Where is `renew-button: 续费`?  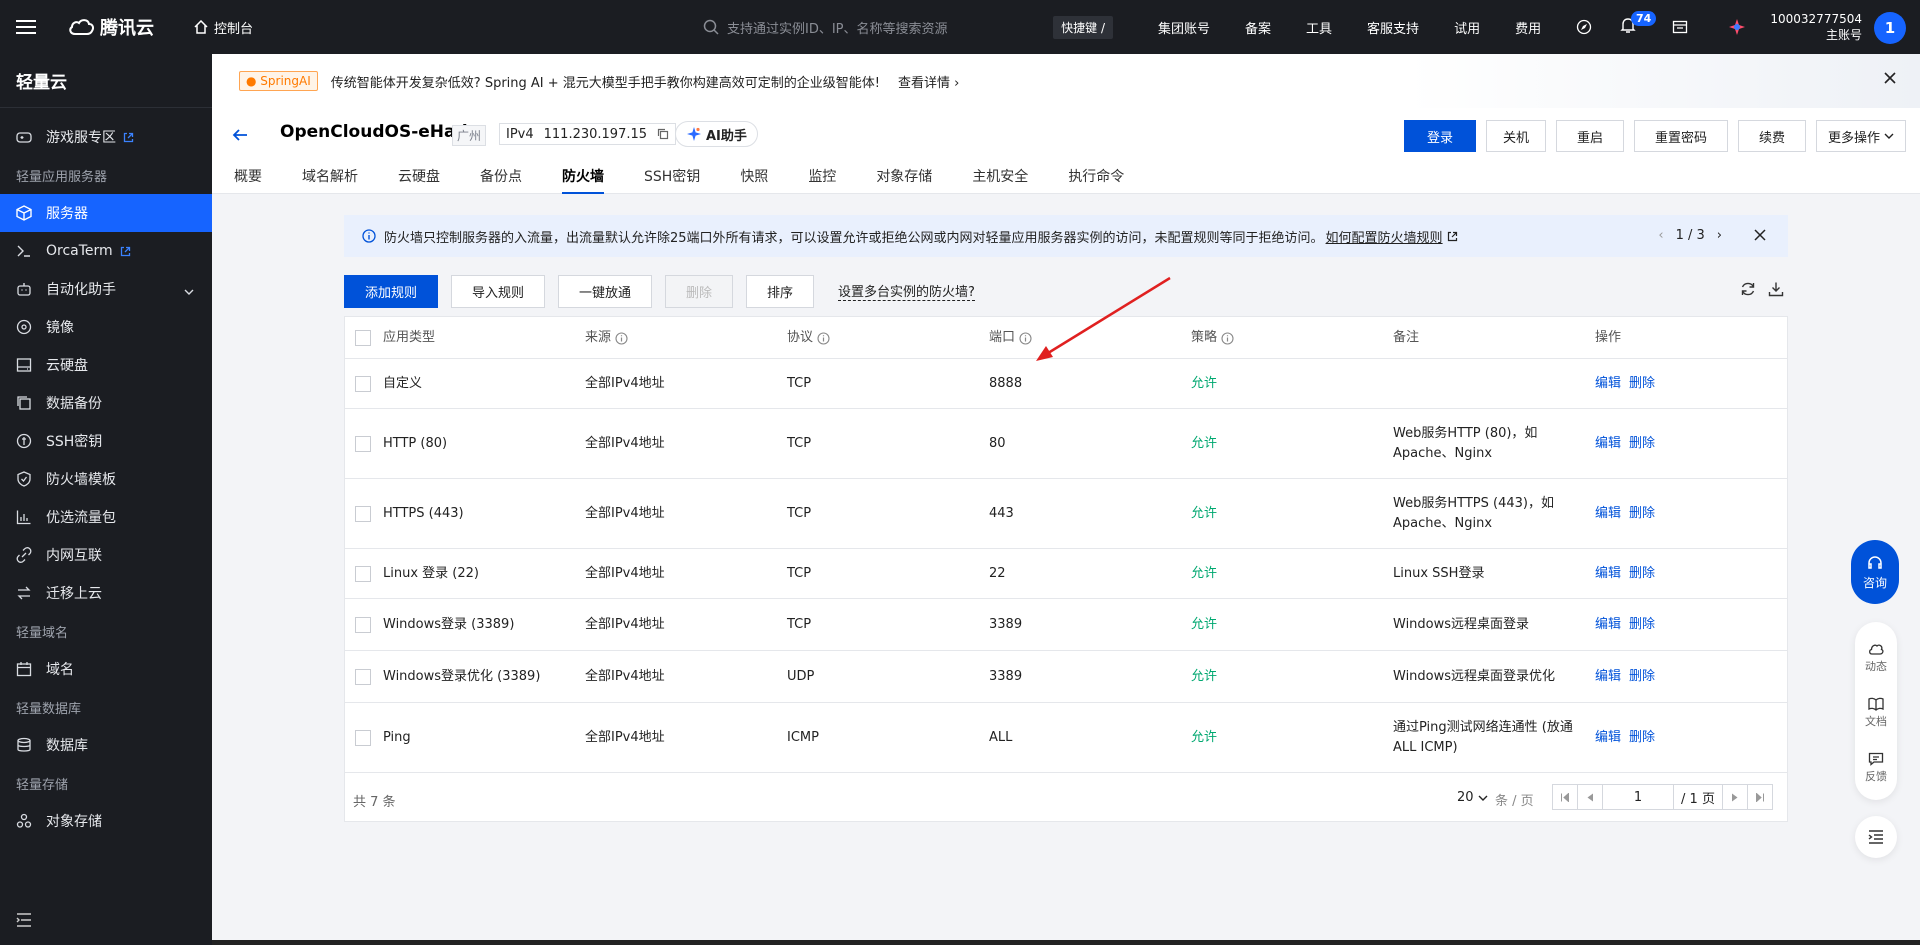 renew-button: 续费 is located at coordinates (1772, 136).